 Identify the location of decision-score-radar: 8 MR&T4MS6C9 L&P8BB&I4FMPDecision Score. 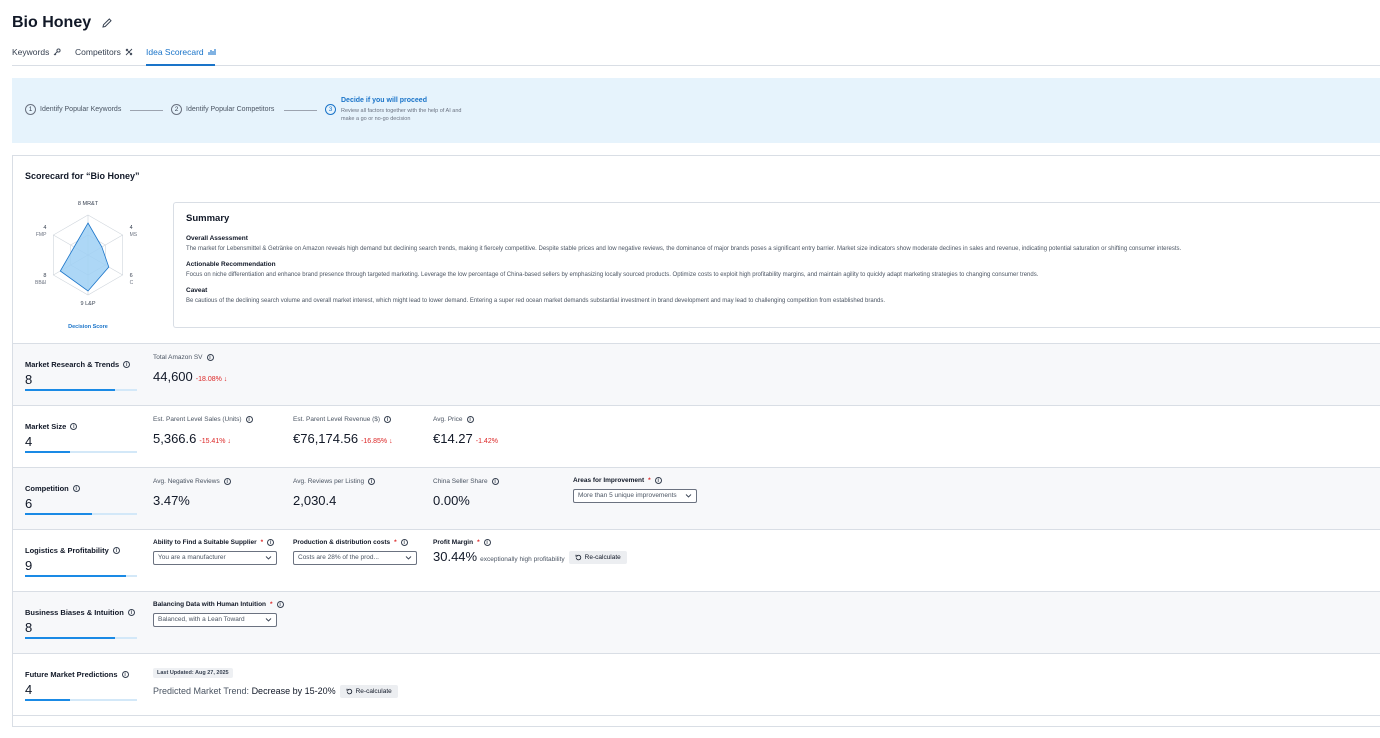
(86, 265).